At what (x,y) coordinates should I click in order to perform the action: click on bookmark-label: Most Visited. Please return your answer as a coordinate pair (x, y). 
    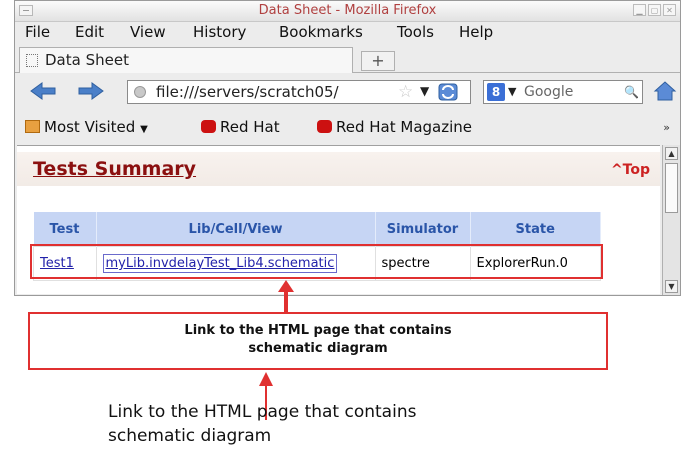
    Looking at the image, I should click on (90, 127).